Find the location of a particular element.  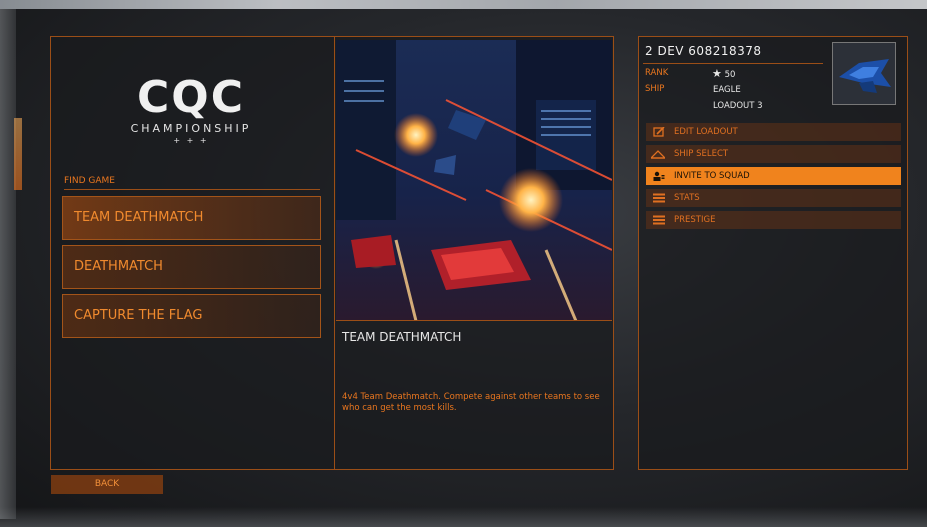

loadout-value: LOADOUT 3 is located at coordinates (738, 106).